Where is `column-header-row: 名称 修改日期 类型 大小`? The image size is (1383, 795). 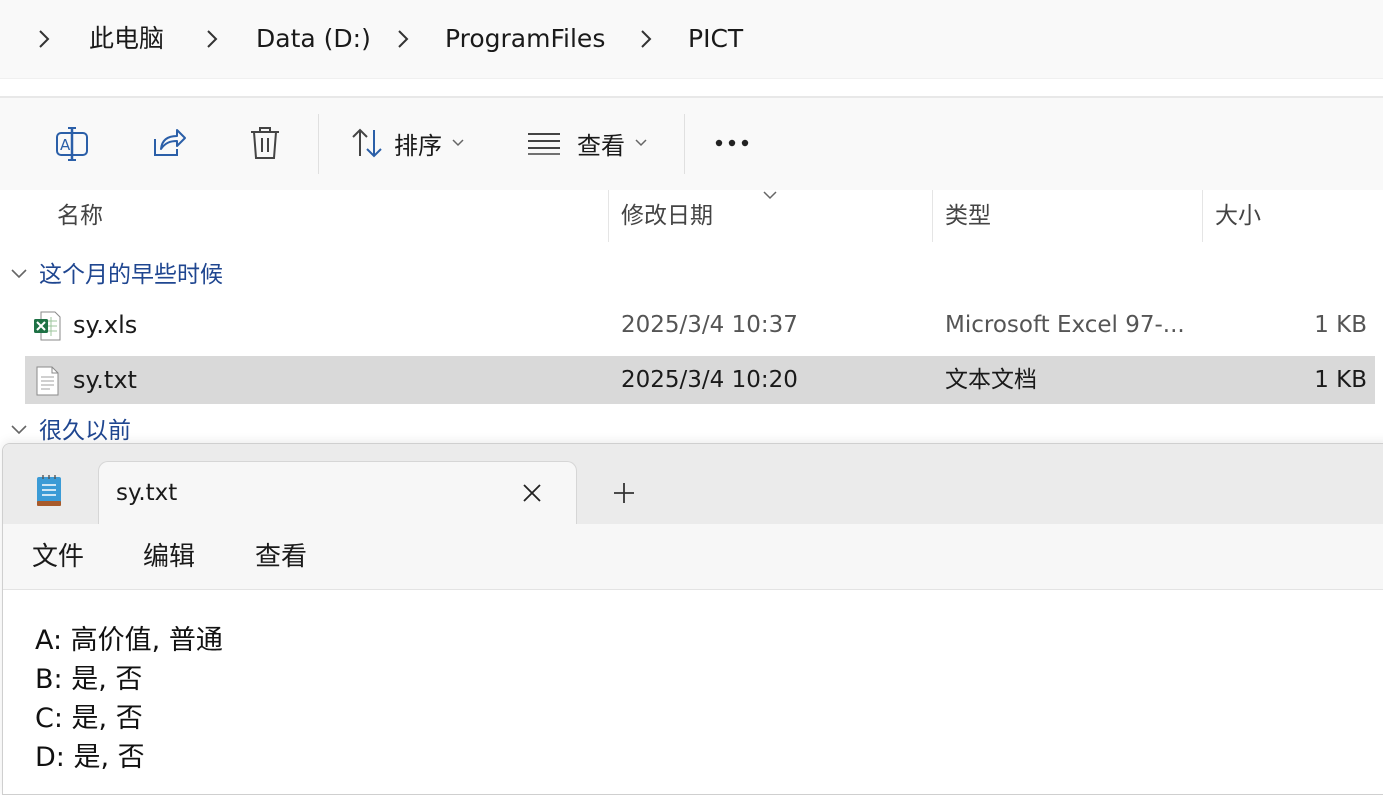 column-header-row: 名称 修改日期 类型 大小 is located at coordinates (691, 216).